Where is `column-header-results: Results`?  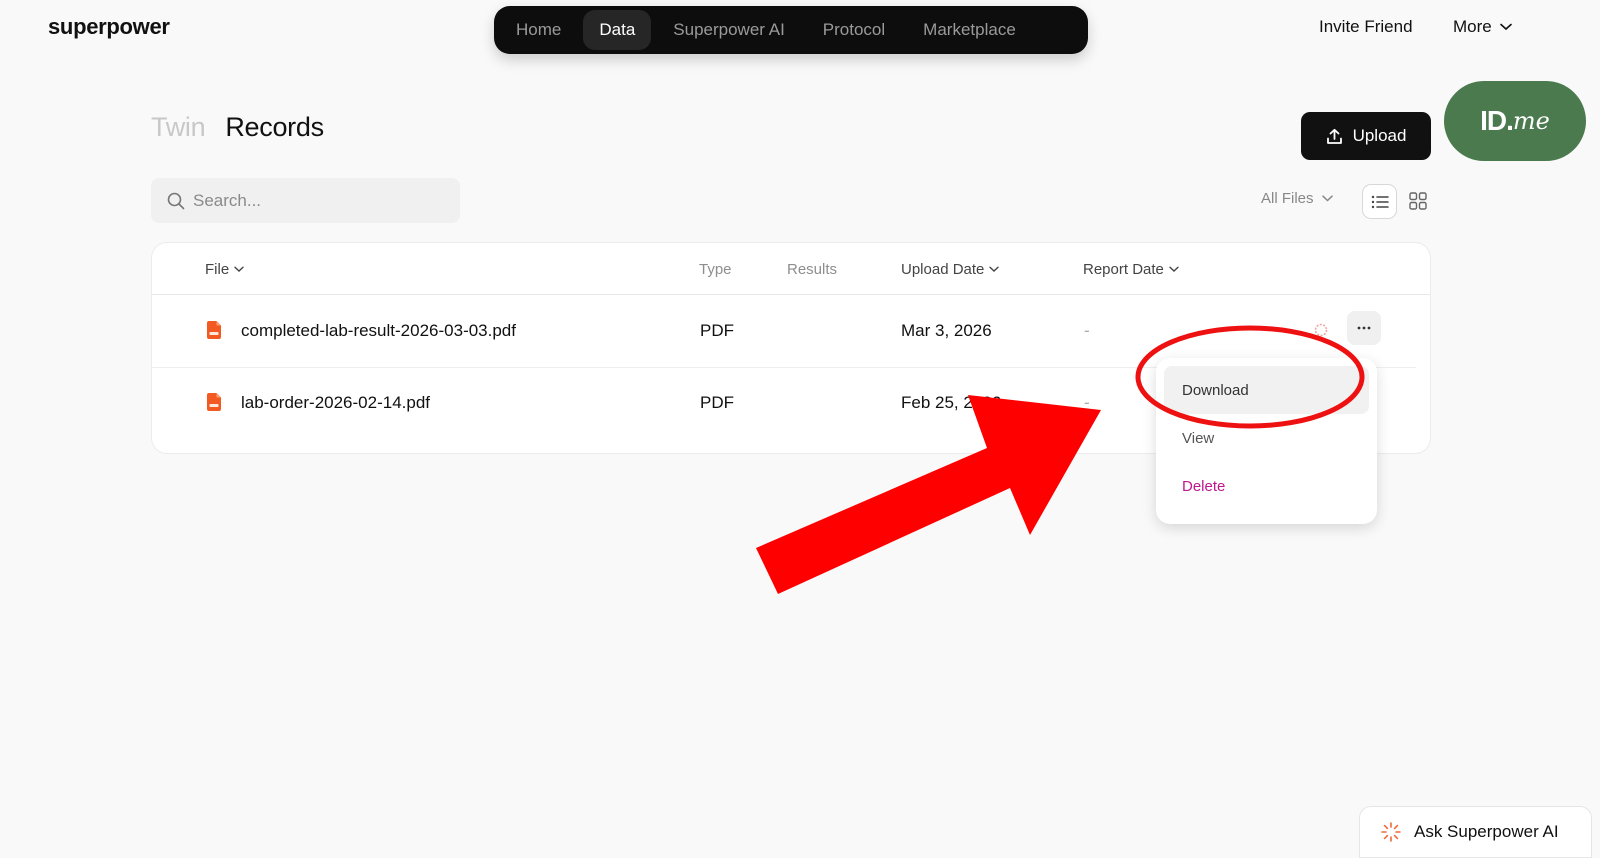
column-header-results: Results is located at coordinates (812, 269).